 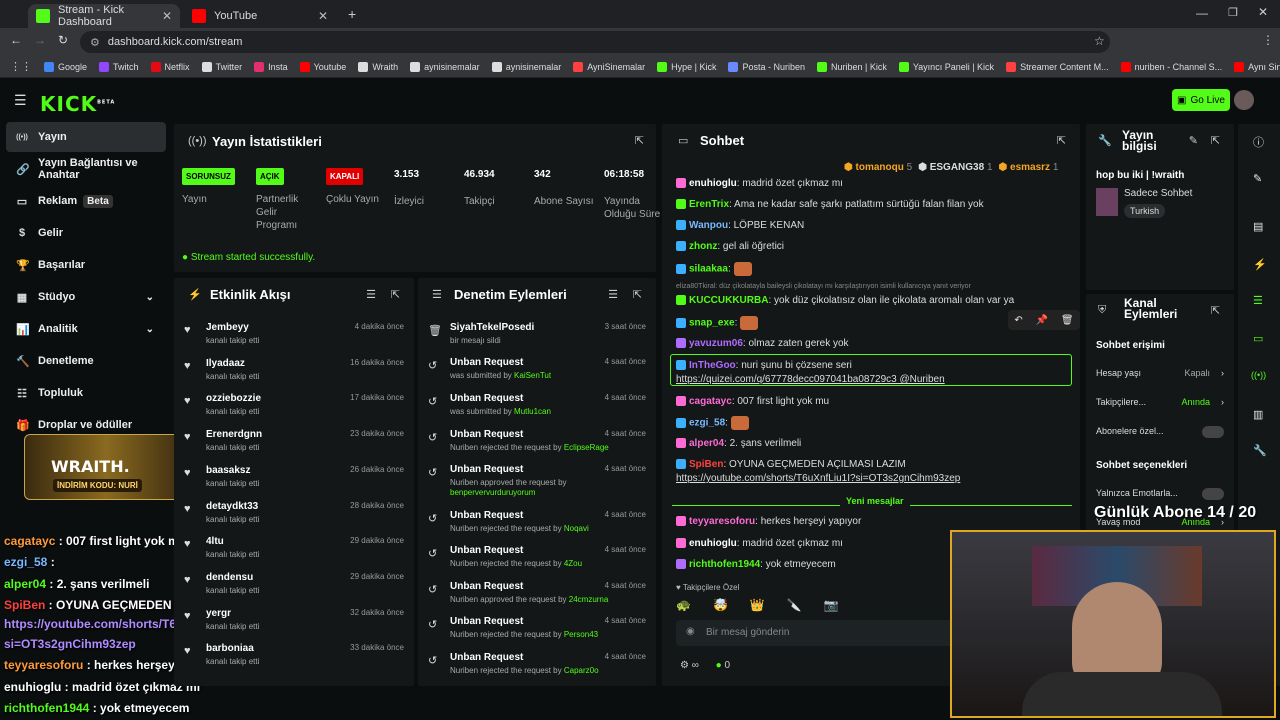 What do you see at coordinates (806, 606) in the screenshot?
I see `emote-bar: 🐢 🤯 👑 🔪 📷` at bounding box center [806, 606].